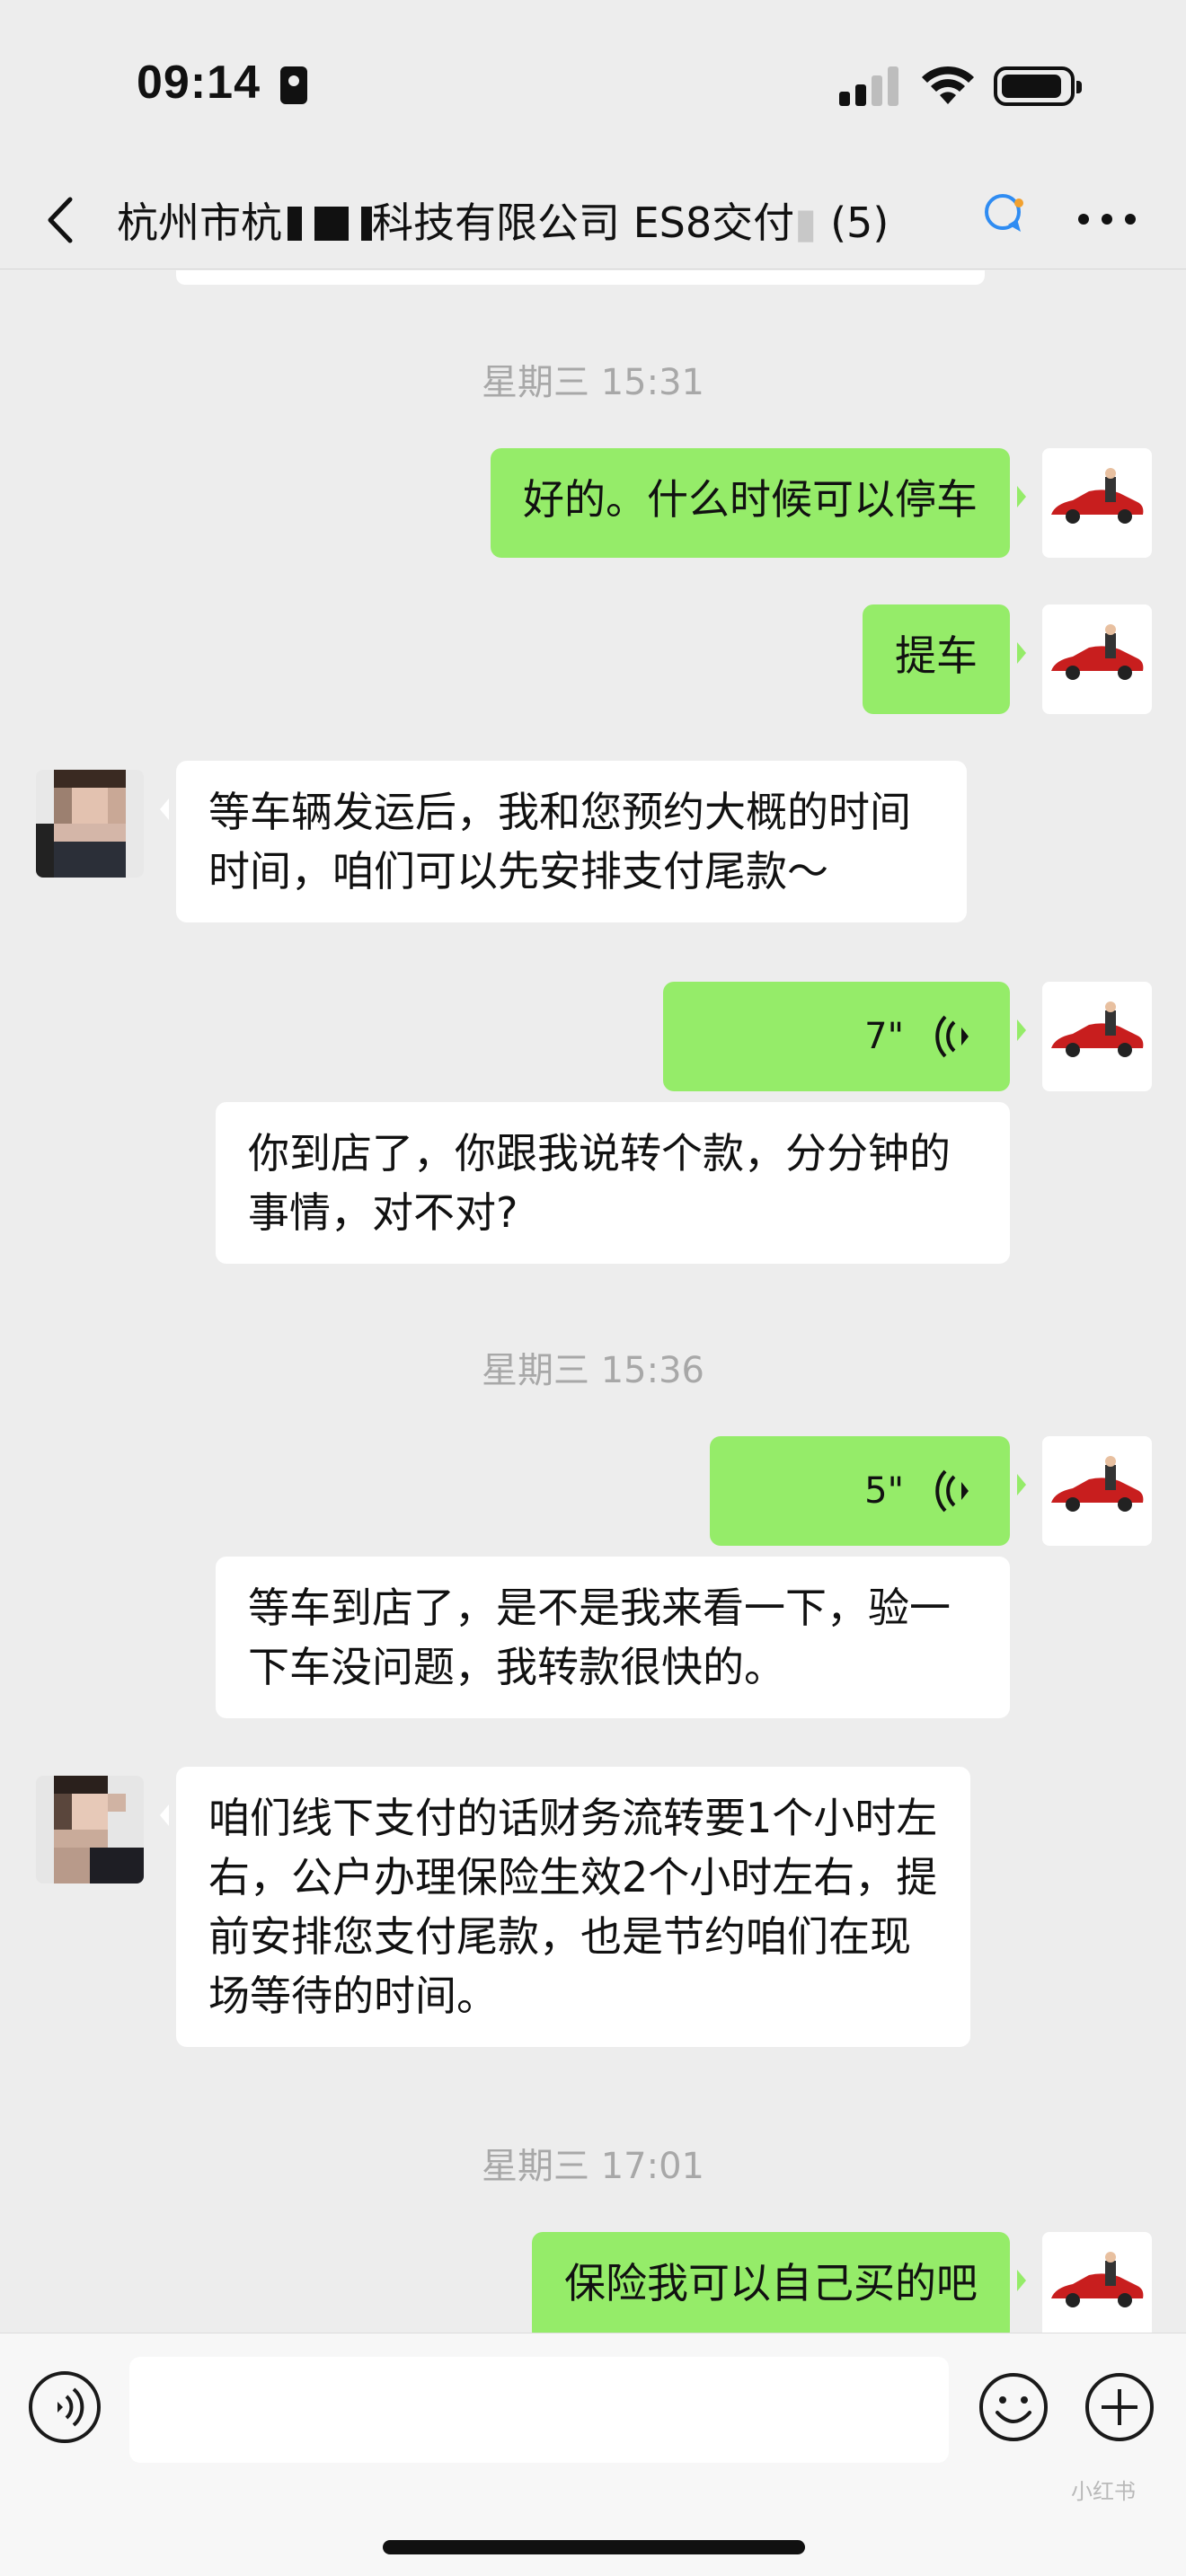  What do you see at coordinates (1119, 2407) in the screenshot?
I see `plus-icon` at bounding box center [1119, 2407].